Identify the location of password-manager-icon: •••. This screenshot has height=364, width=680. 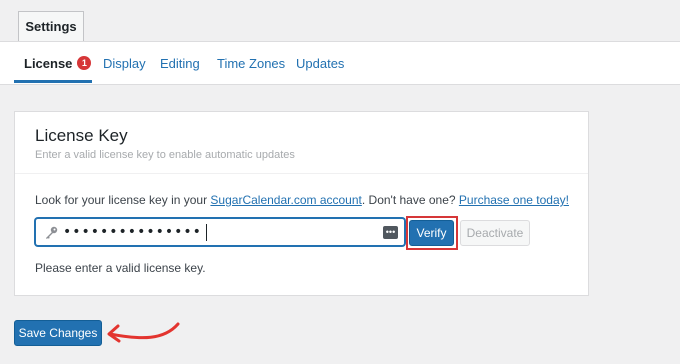
(390, 232).